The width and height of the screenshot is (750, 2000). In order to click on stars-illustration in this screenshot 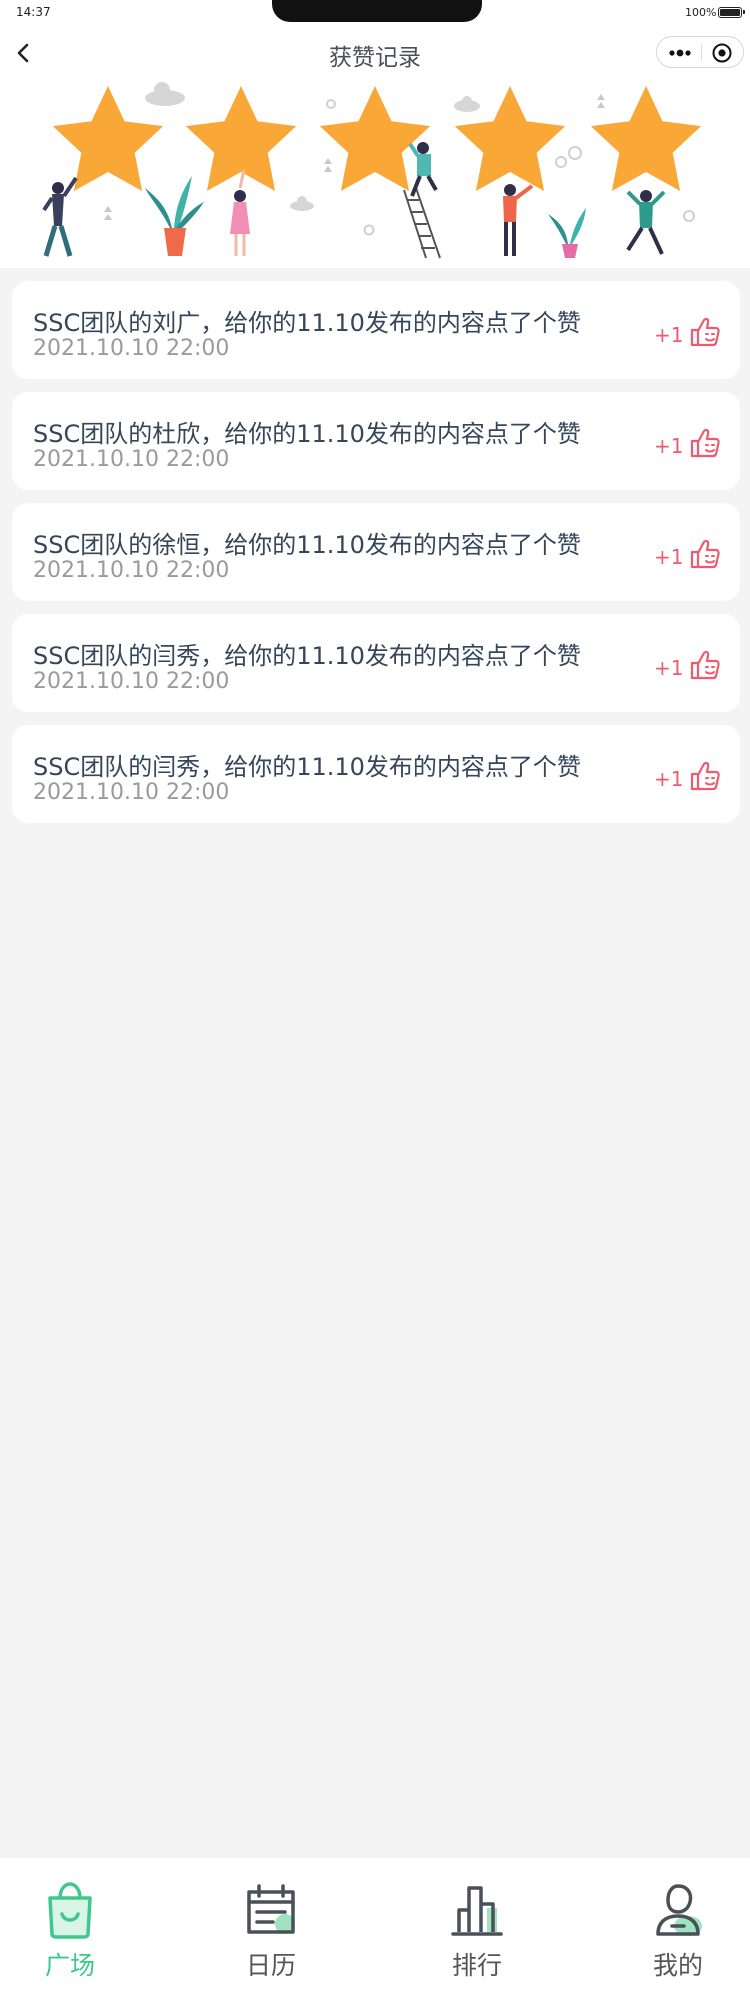, I will do `click(372, 170)`.